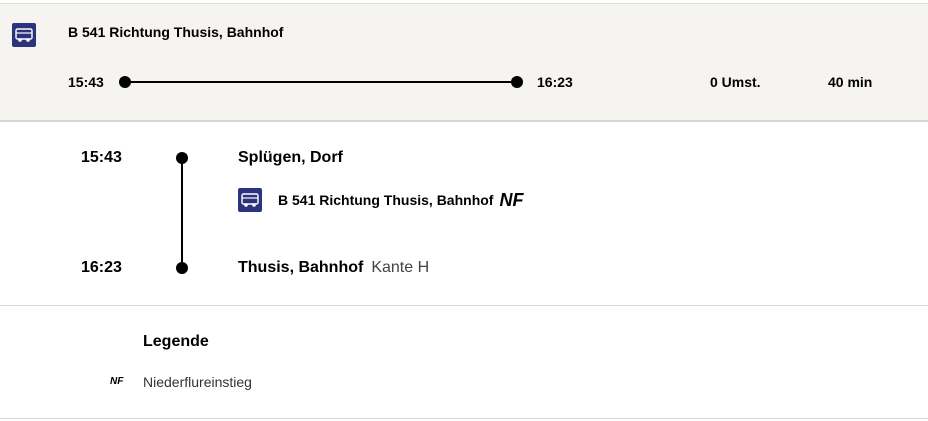 The image size is (928, 421). I want to click on bottom-divider, so click(464, 418).